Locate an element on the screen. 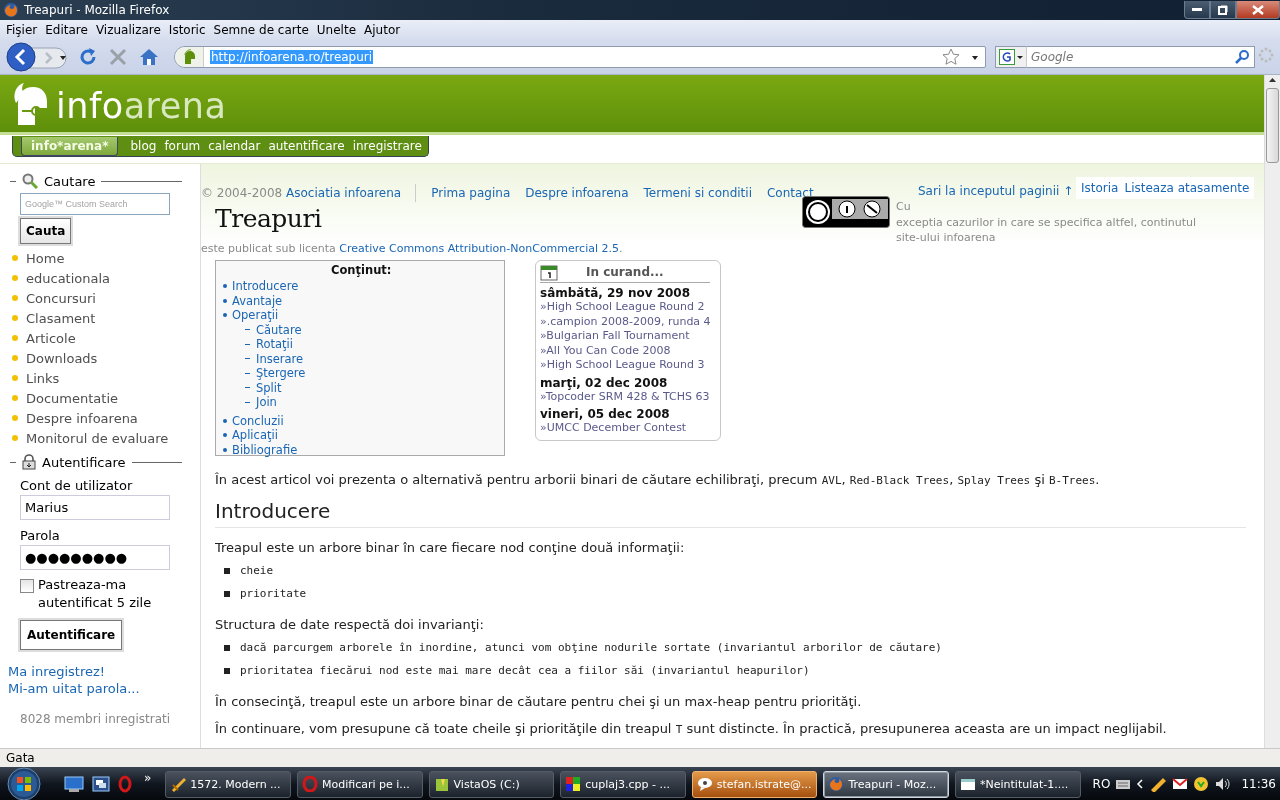  status-icon is located at coordinates (1201, 784).